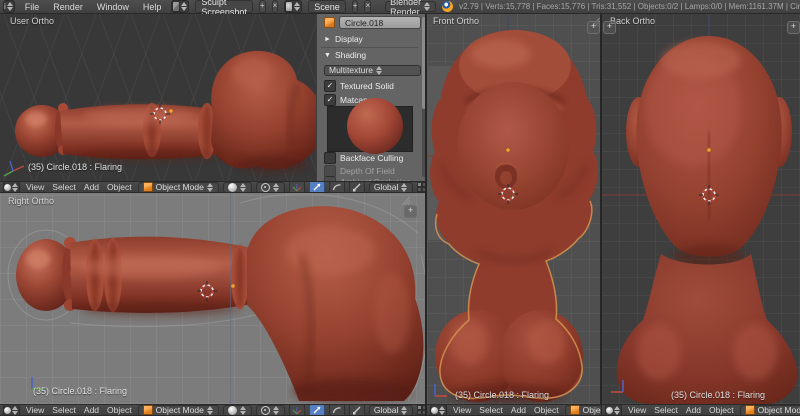  I want to click on screen-layout-button, so click(180, 6).